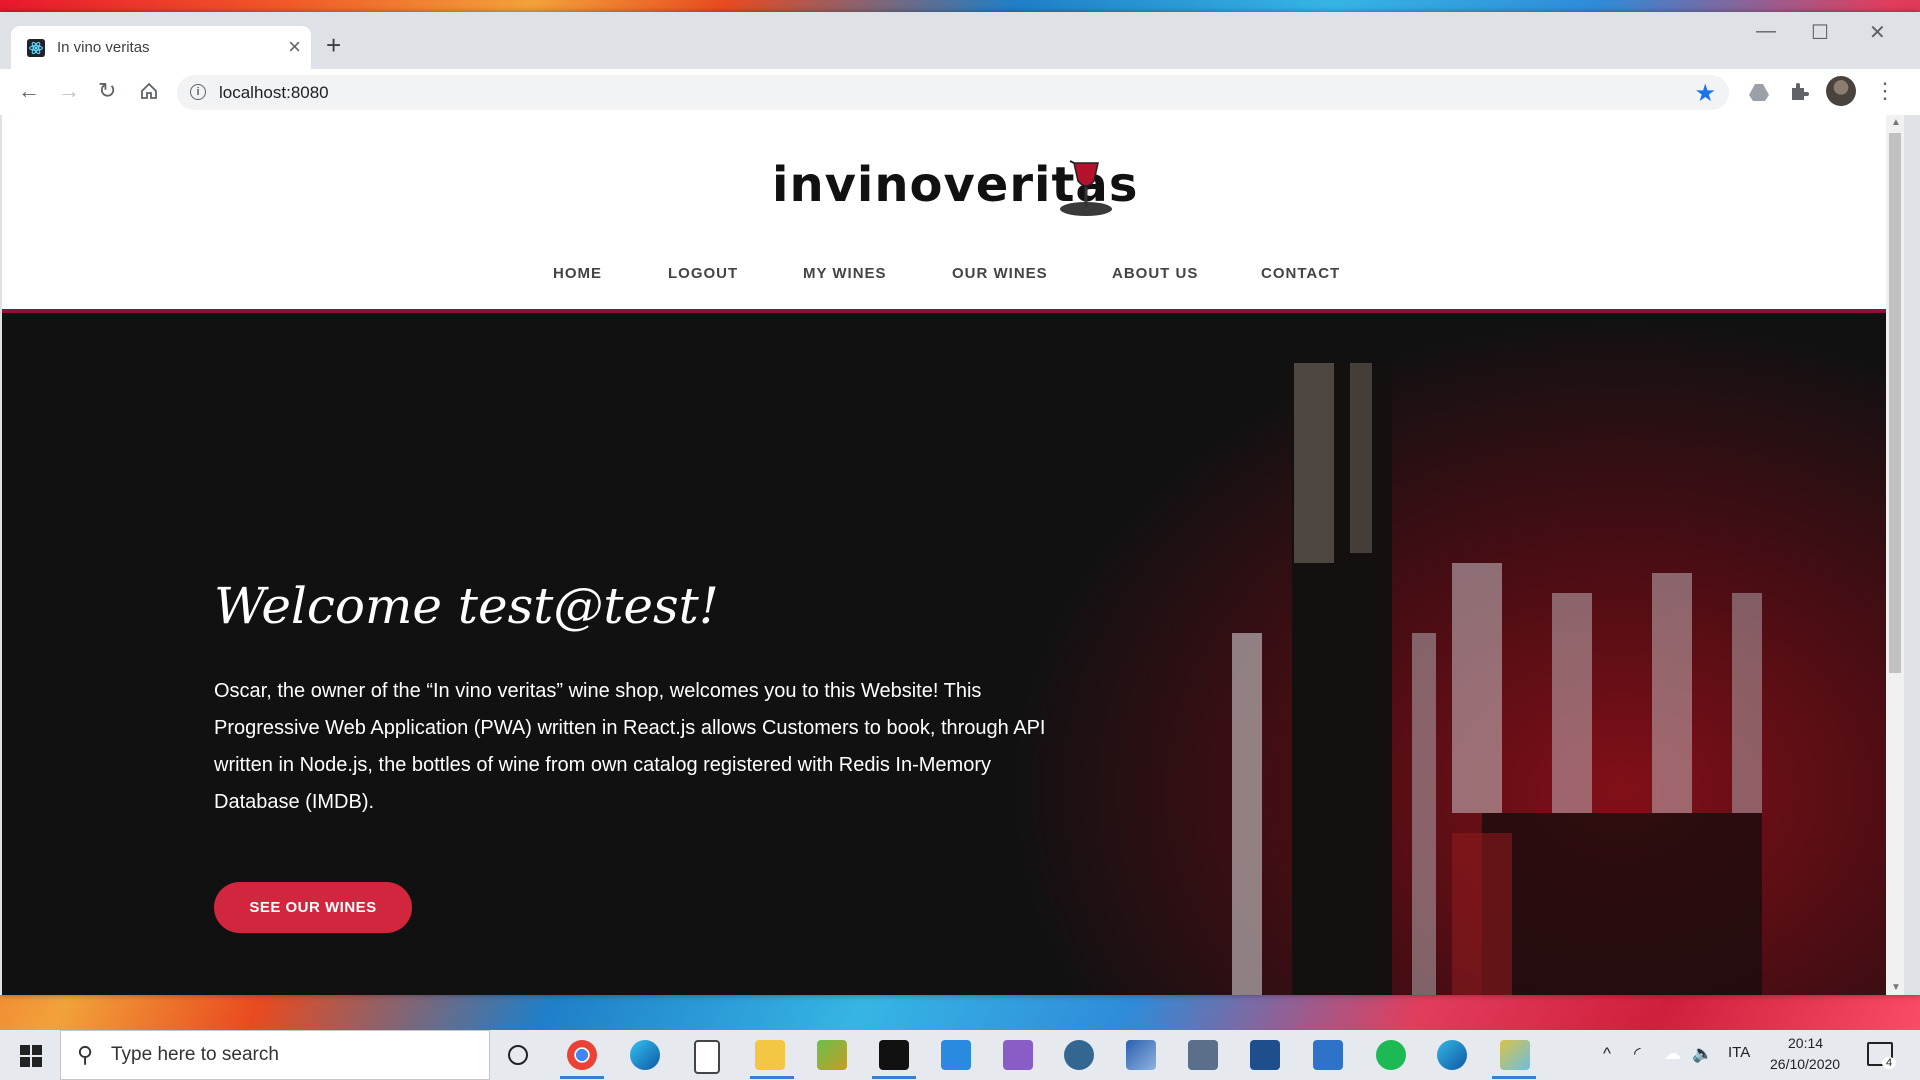  Describe the element at coordinates (770, 1055) in the screenshot. I see `file-explorer-icon` at that location.